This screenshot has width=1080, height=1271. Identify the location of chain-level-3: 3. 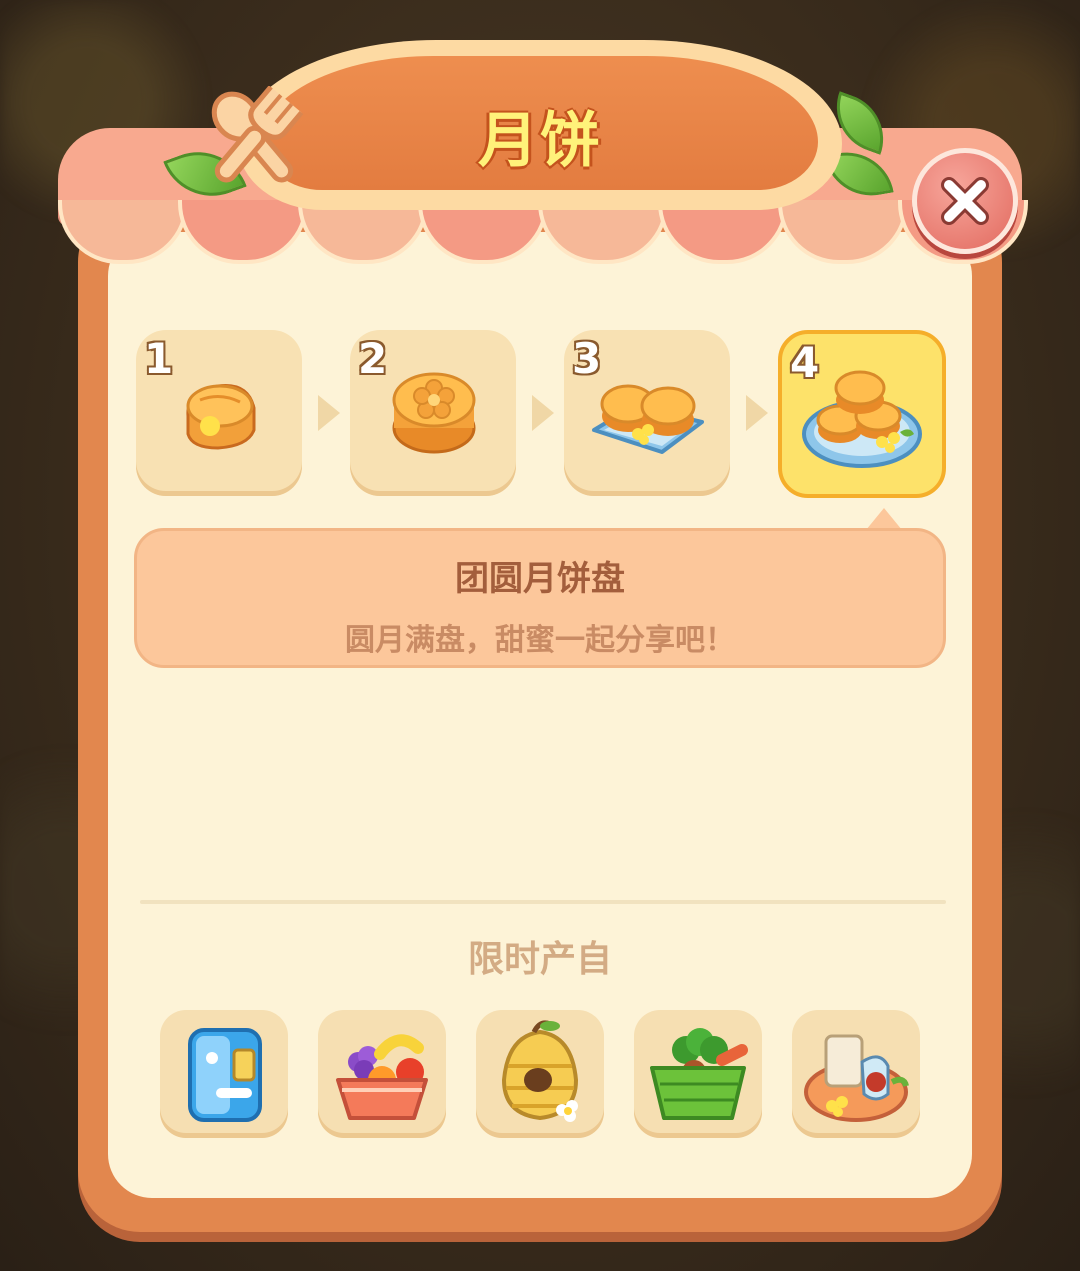
(587, 358).